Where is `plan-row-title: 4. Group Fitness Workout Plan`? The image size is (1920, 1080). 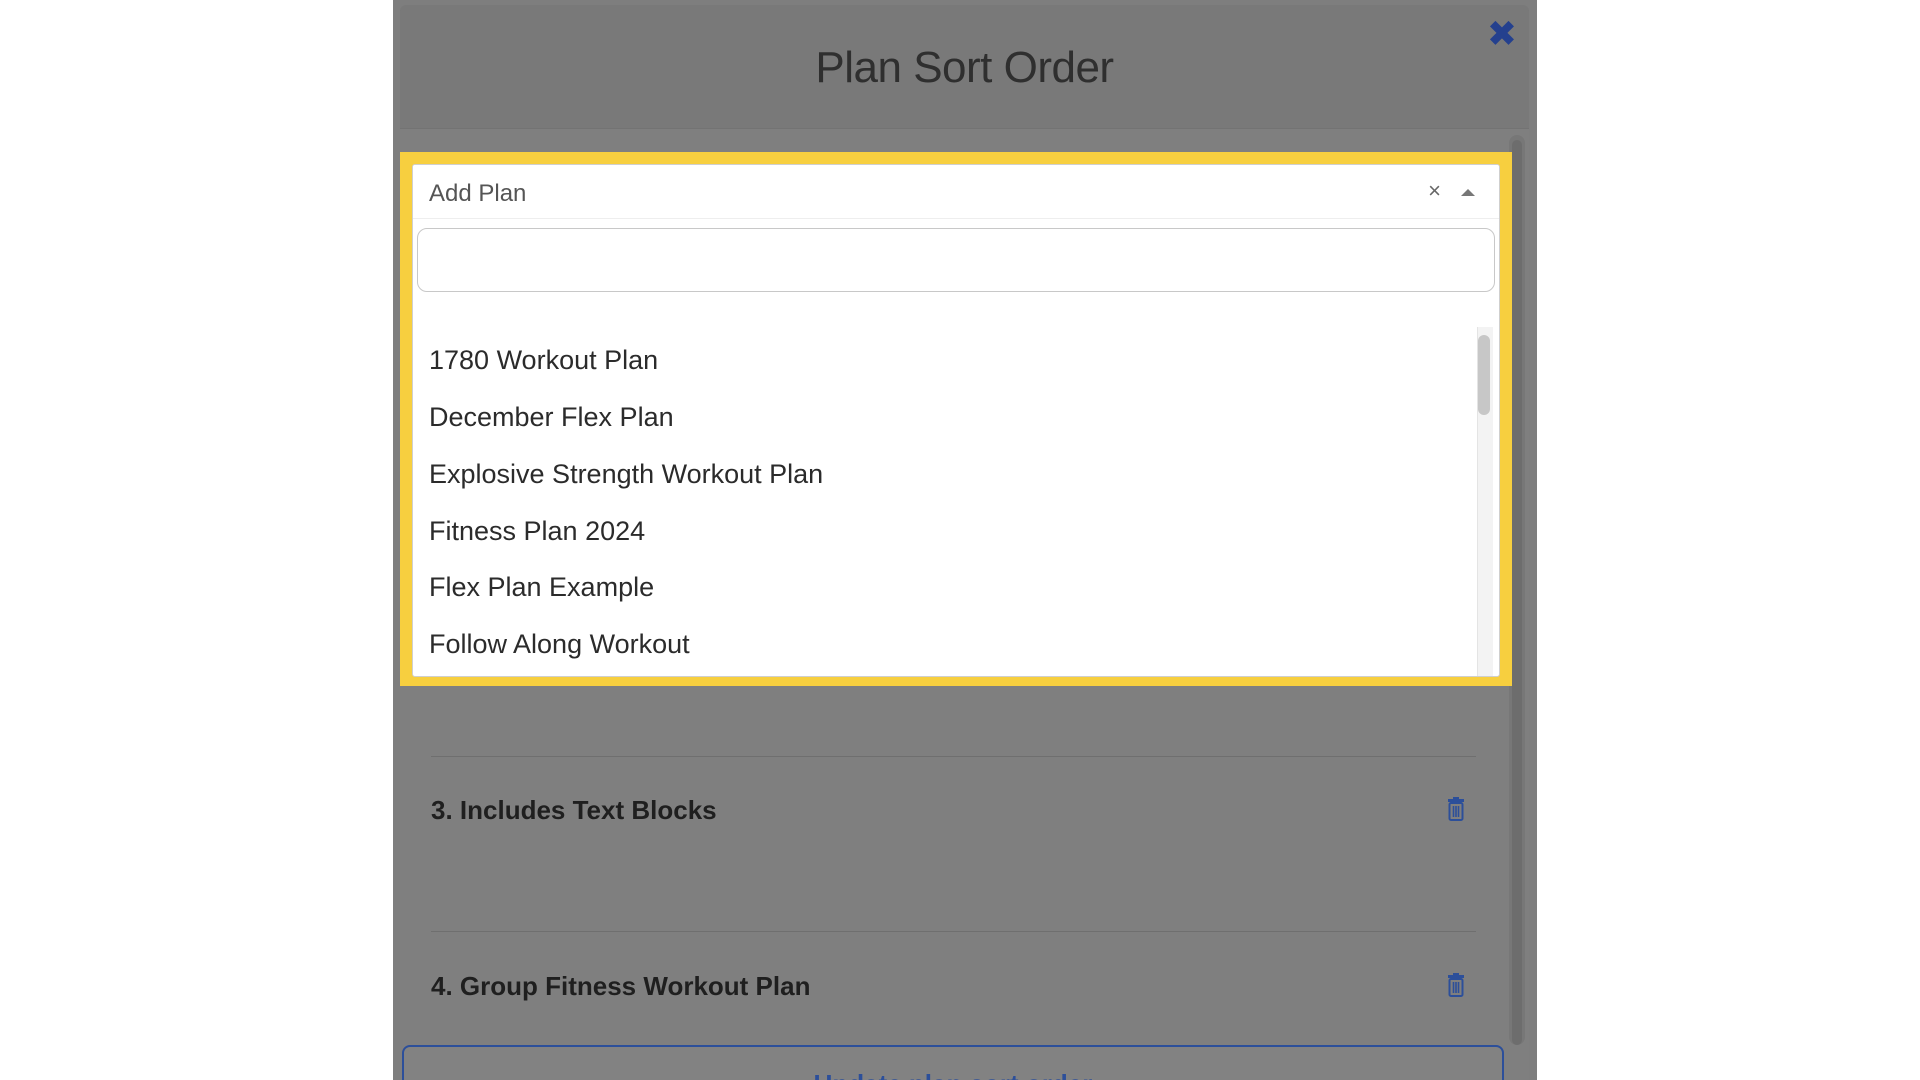
plan-row-title: 4. Group Fitness Workout Plan is located at coordinates (621, 986).